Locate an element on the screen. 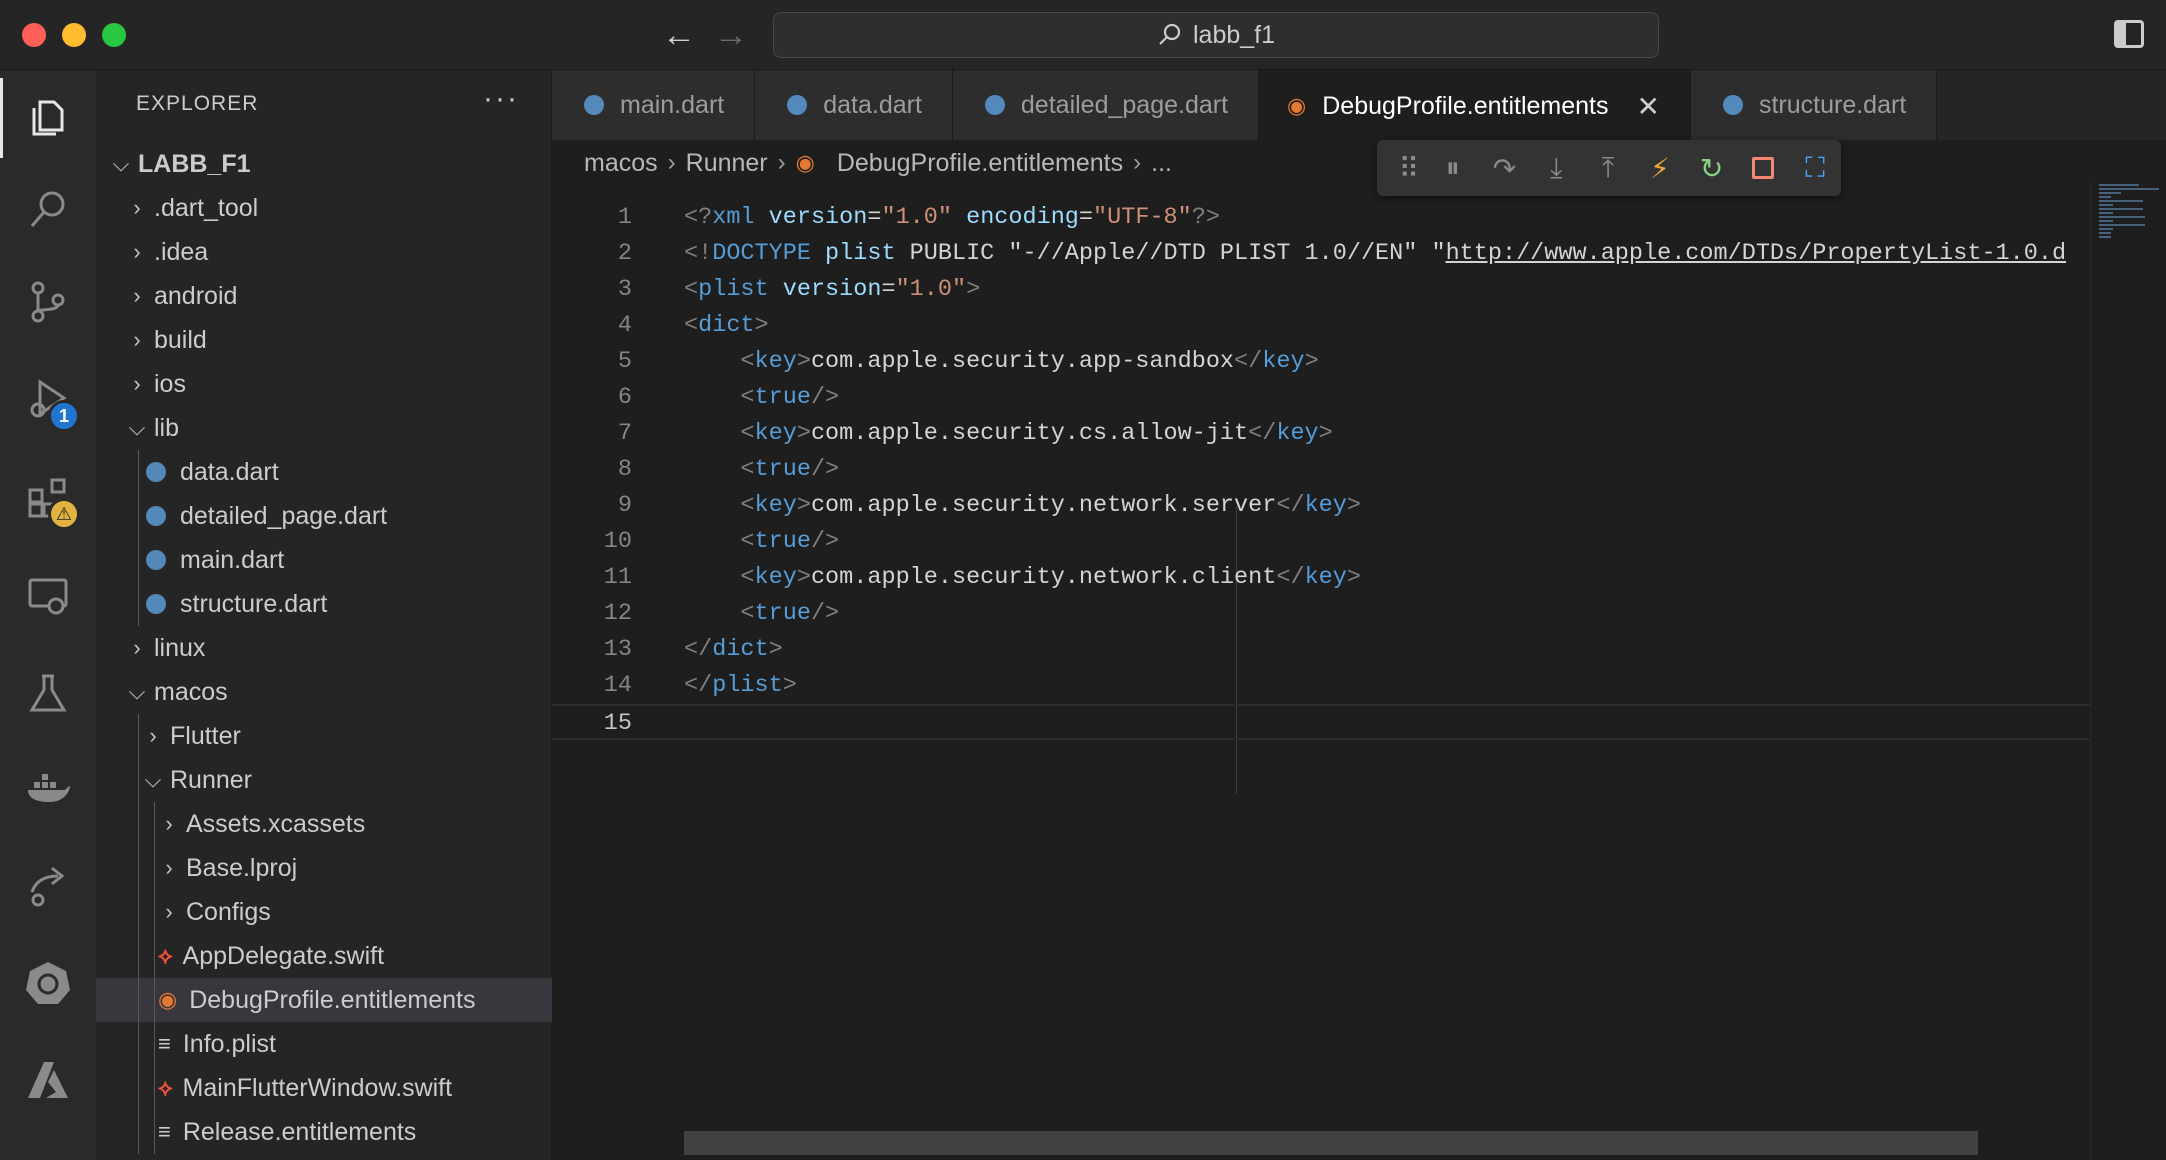 The image size is (2166, 1160). pause-icon: ⏸ is located at coordinates (1453, 168).